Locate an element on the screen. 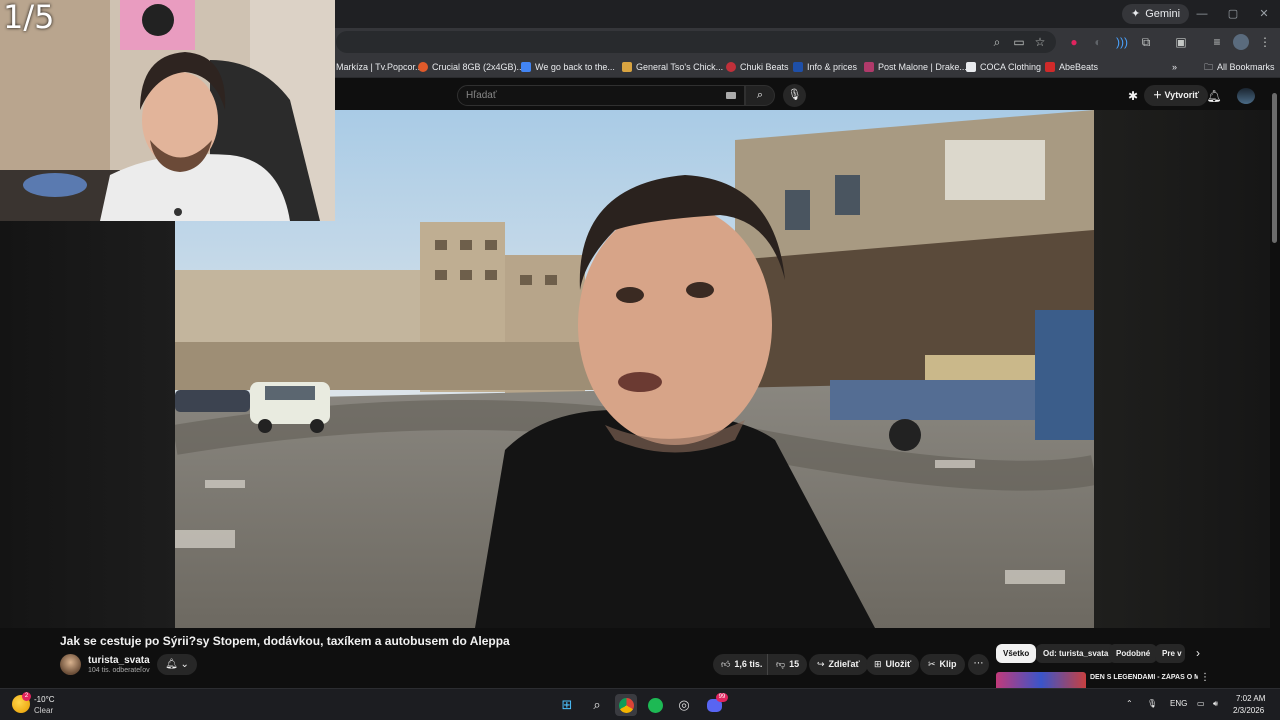  bell-icon: 🔔︎ ⌄ is located at coordinates (177, 664).